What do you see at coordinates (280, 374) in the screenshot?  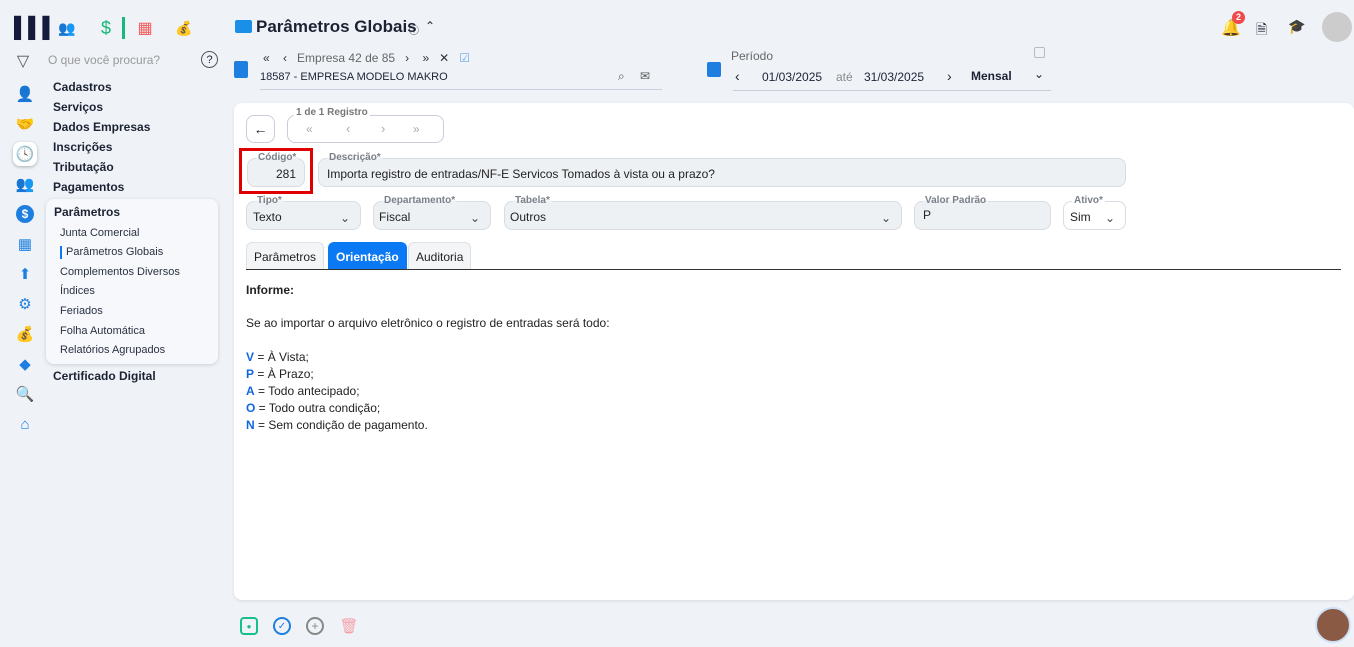 I see `option-line: P = À Prazo;` at bounding box center [280, 374].